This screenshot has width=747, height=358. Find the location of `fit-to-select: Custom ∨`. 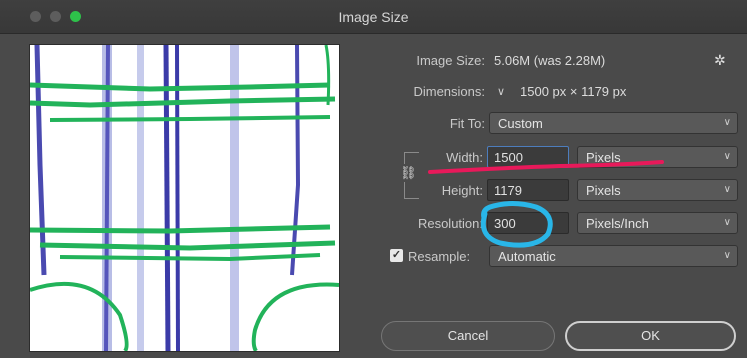

fit-to-select: Custom ∨ is located at coordinates (613, 123).